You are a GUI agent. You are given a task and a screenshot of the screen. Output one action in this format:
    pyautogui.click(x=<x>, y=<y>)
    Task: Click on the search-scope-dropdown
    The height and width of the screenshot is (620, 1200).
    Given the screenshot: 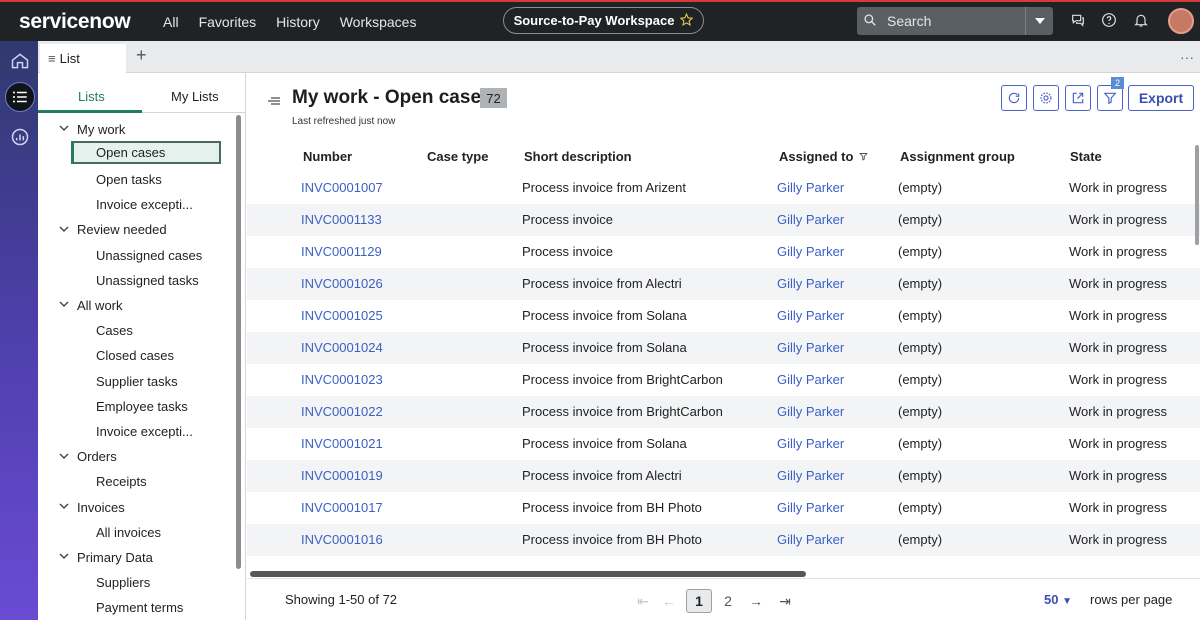 What is the action you would take?
    pyautogui.click(x=1039, y=21)
    